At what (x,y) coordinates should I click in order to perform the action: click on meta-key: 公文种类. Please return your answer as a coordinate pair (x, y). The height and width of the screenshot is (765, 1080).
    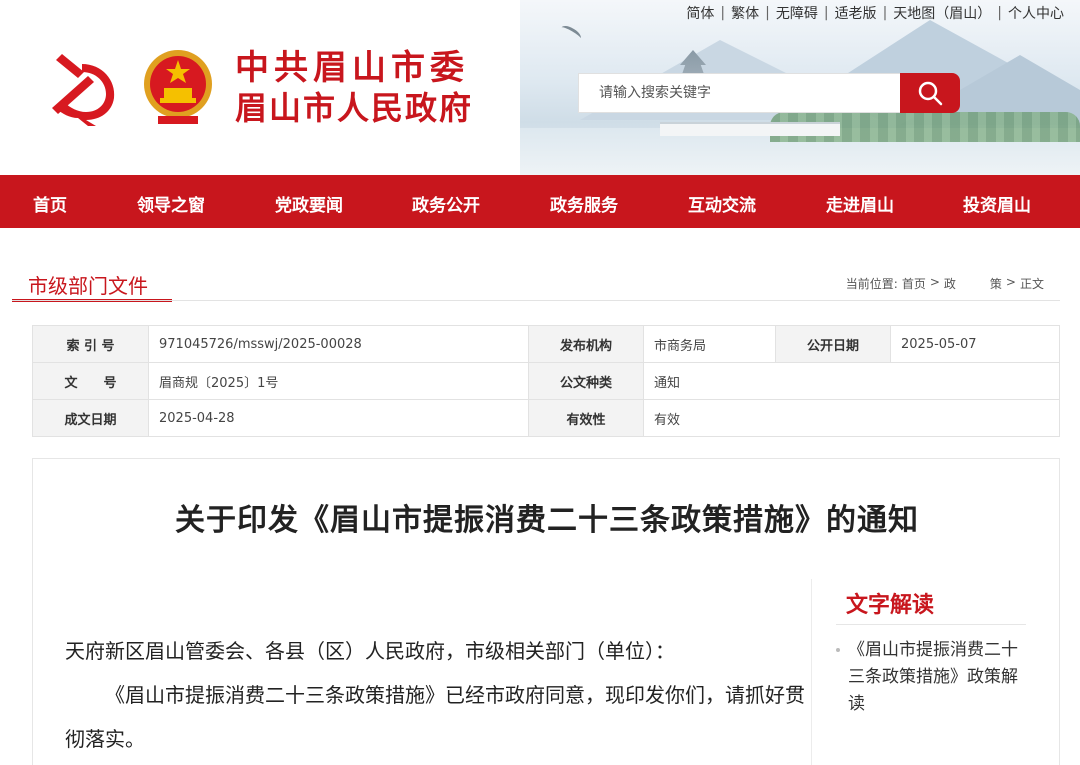
    Looking at the image, I should click on (586, 381).